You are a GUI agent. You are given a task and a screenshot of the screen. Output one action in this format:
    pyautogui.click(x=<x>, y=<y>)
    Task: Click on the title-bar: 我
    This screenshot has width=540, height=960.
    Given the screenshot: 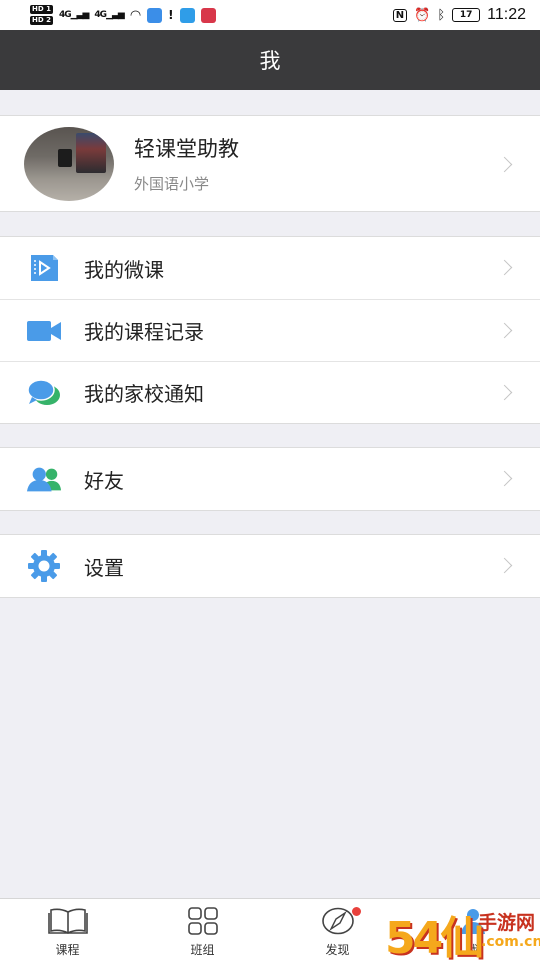 What is the action you would take?
    pyautogui.click(x=270, y=60)
    